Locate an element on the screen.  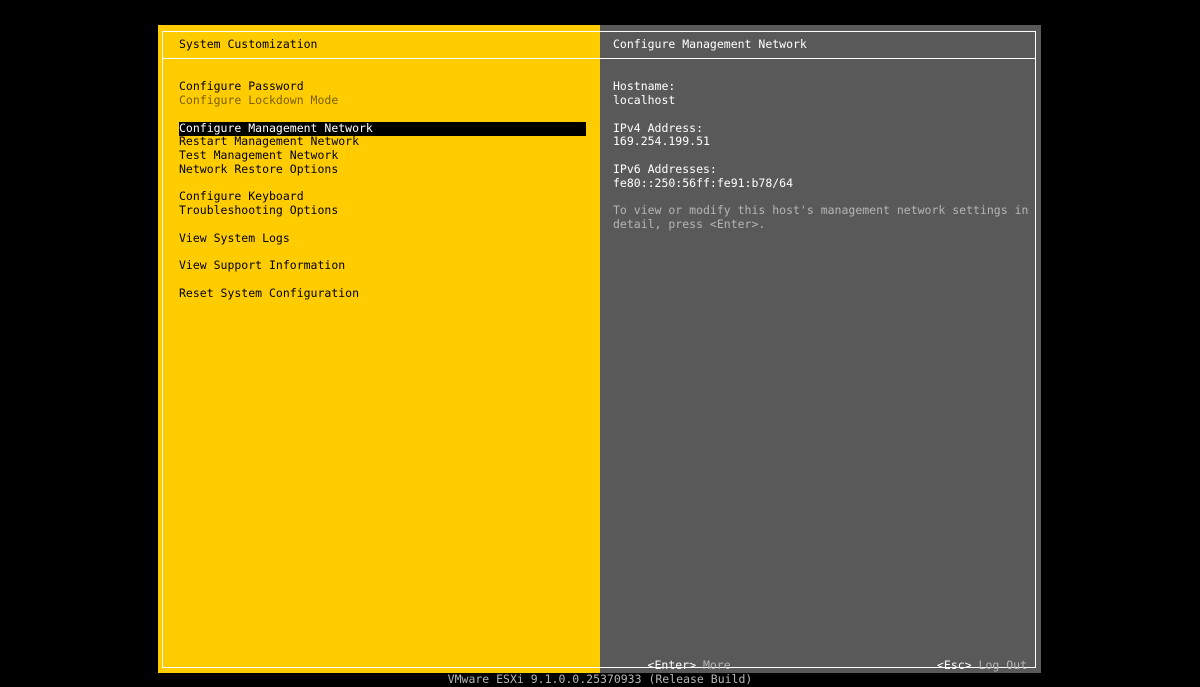
left-panel-title: System Customization is located at coordinates (248, 44).